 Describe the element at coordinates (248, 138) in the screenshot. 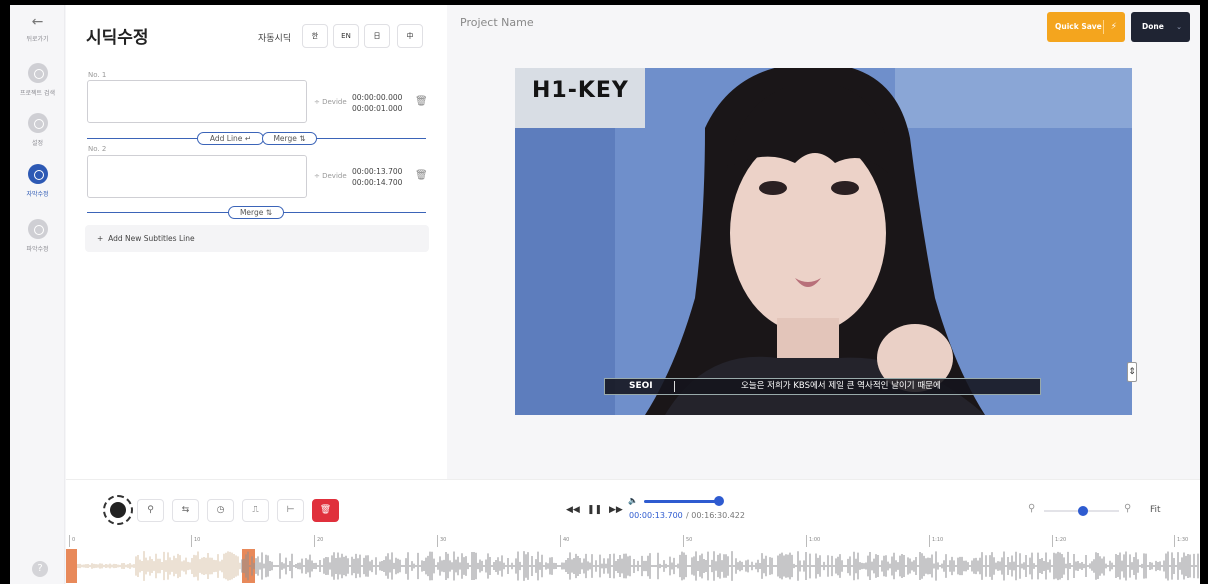

I see `return-icon: ↵` at that location.